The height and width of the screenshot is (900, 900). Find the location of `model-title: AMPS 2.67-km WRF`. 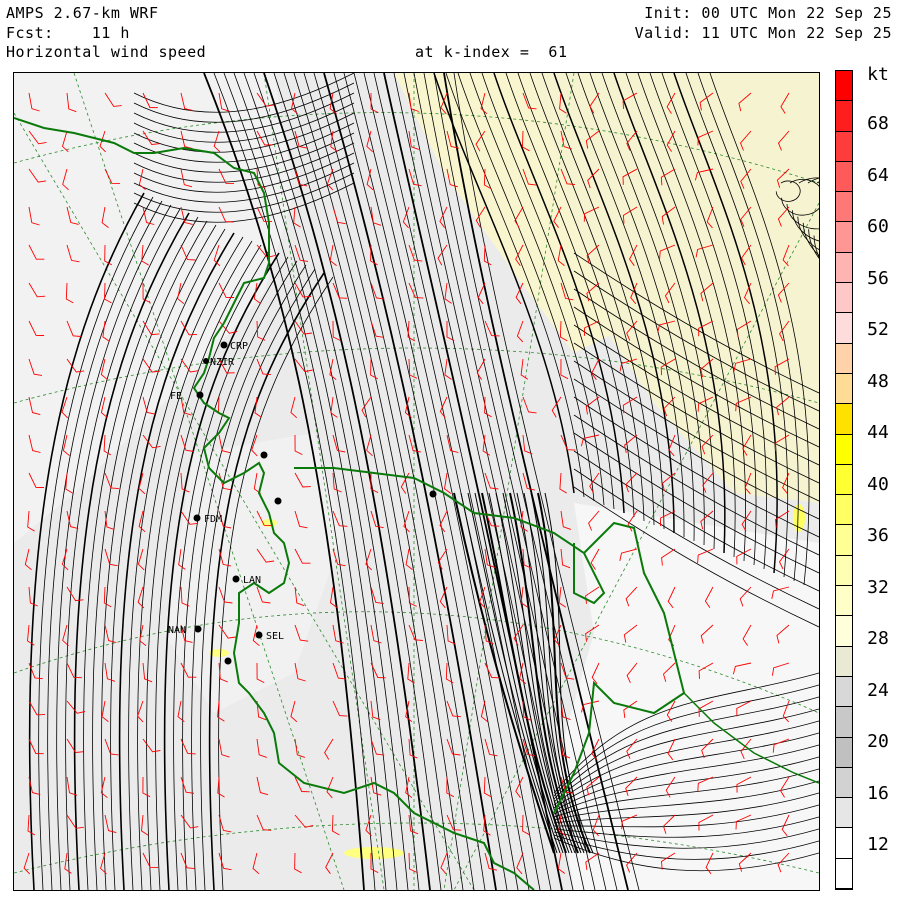

model-title: AMPS 2.67-km WRF is located at coordinates (82, 13).